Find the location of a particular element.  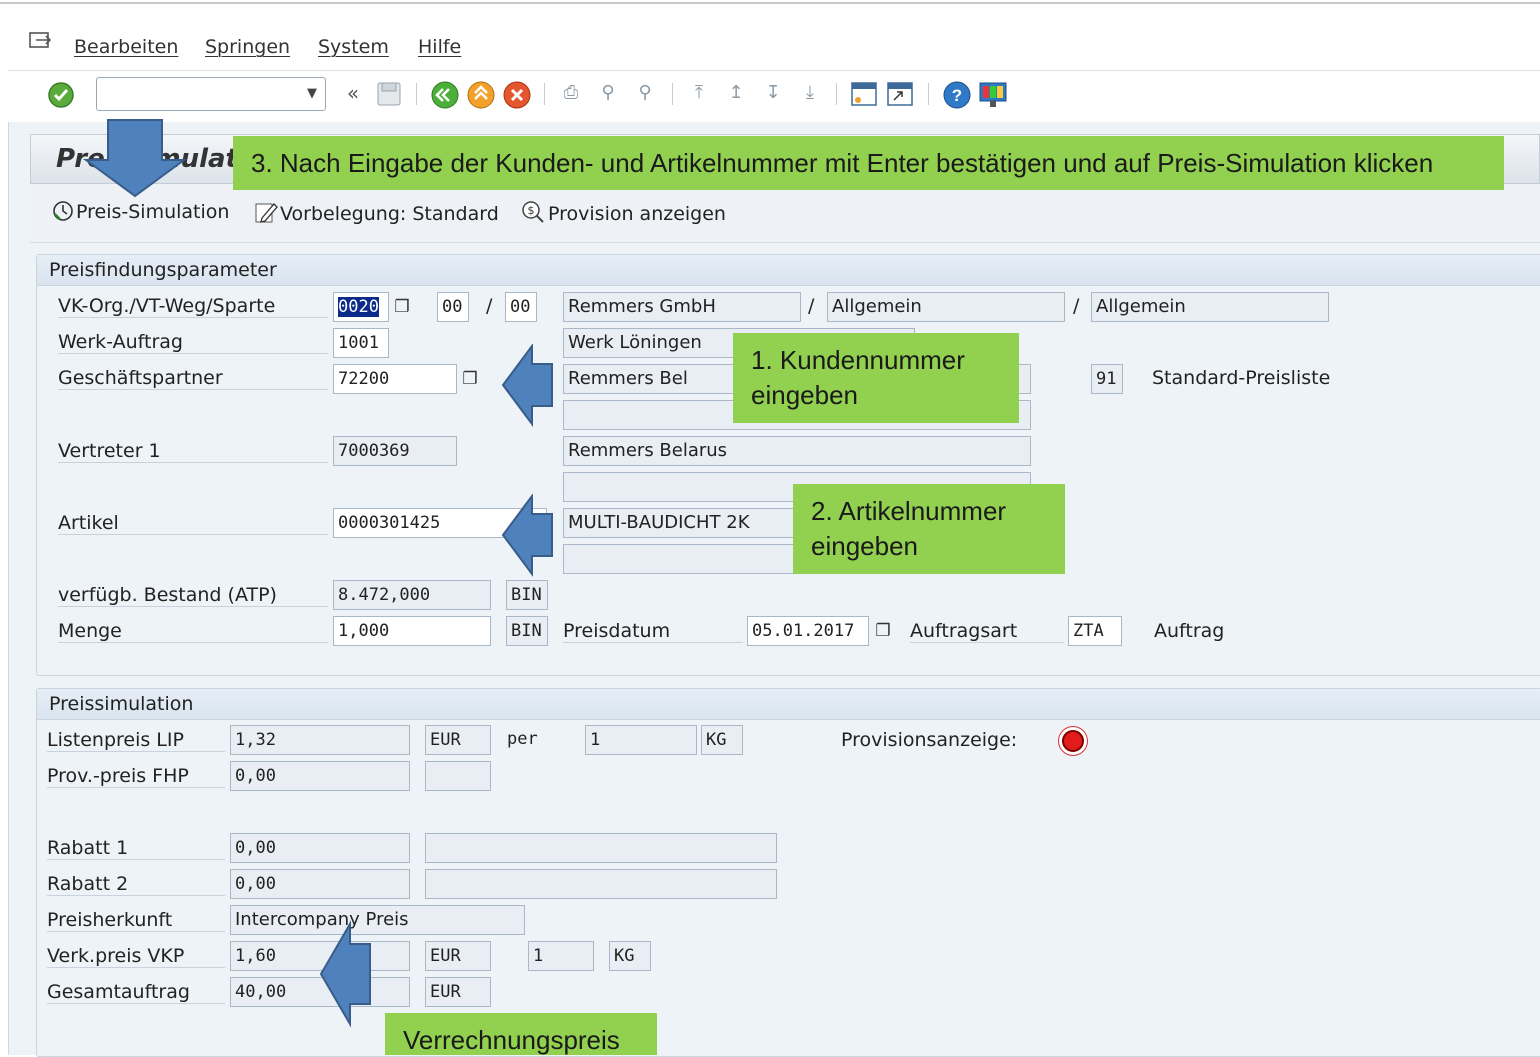

callout-verrechnungspreis: Verrechnungspreis is located at coordinates (521, 1034).